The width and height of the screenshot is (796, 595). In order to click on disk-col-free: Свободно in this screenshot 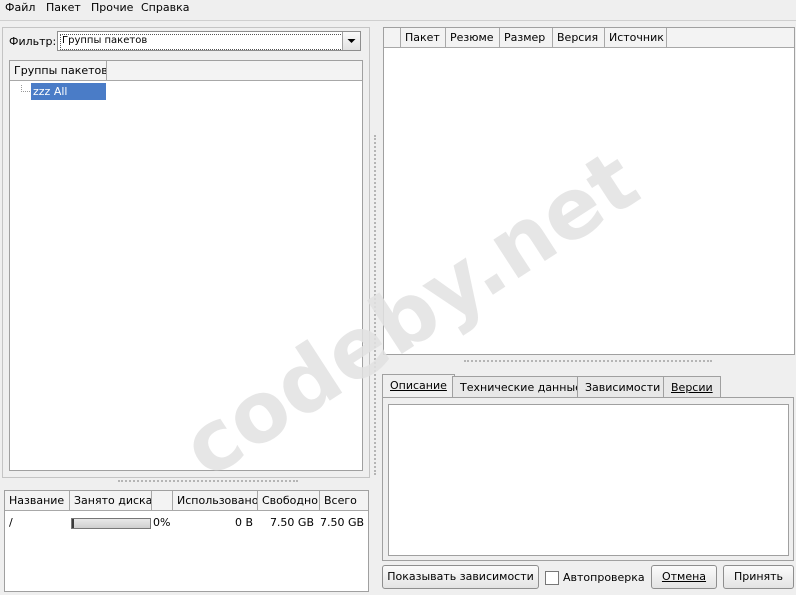, I will do `click(289, 501)`.